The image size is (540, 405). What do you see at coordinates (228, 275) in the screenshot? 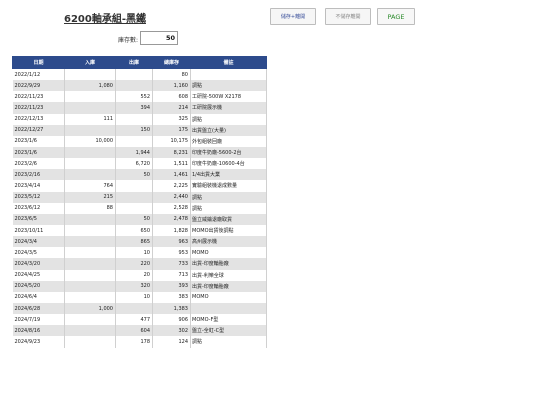
I see `cell-note: 出貨-利樂全球` at bounding box center [228, 275].